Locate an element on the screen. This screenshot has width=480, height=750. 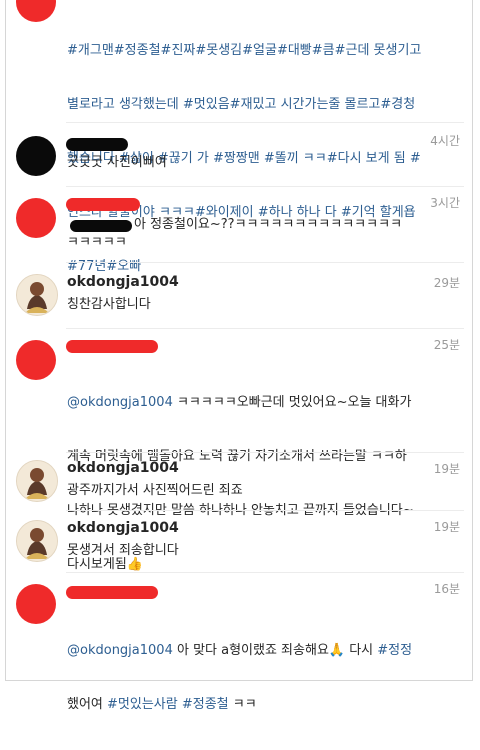
text-line: 했어여 #멋있는사람 #정종철 ㅋㅋ is located at coordinates (263, 705).